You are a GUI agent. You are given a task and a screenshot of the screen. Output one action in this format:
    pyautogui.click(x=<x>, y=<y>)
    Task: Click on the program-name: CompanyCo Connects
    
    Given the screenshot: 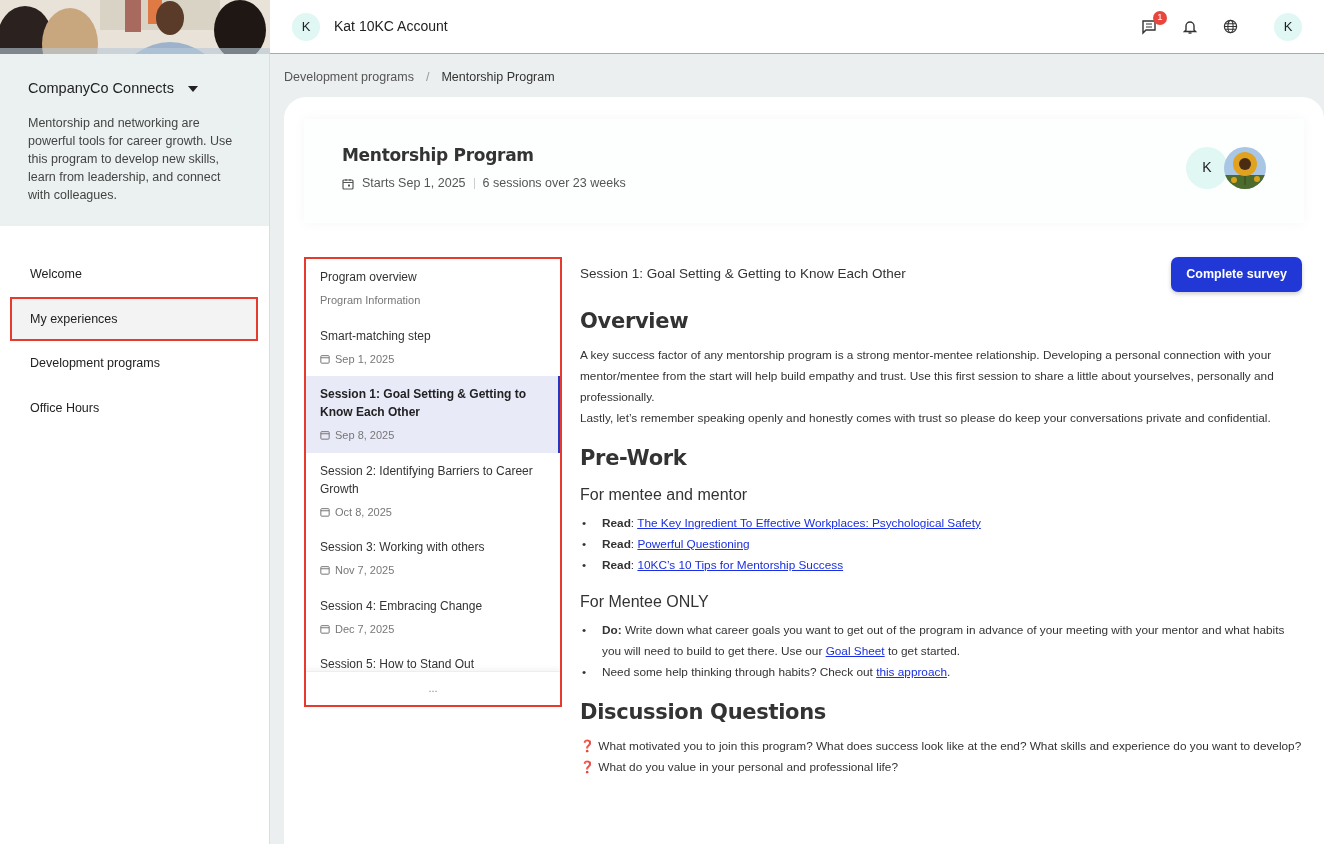 What is the action you would take?
    pyautogui.click(x=101, y=88)
    